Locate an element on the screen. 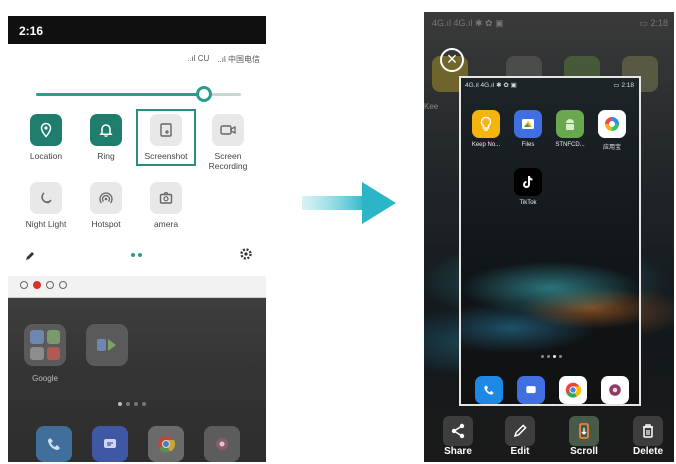 This screenshot has height=464, width=676. thumb-app-label: Files is located at coordinates (528, 145).